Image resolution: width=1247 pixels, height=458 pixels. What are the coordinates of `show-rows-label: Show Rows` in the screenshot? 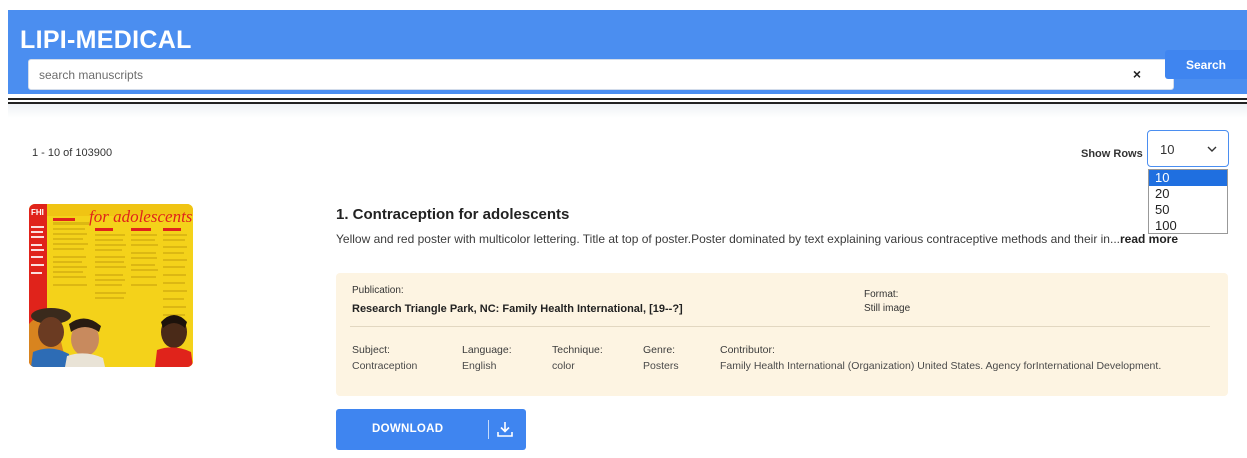 It's located at (1112, 154).